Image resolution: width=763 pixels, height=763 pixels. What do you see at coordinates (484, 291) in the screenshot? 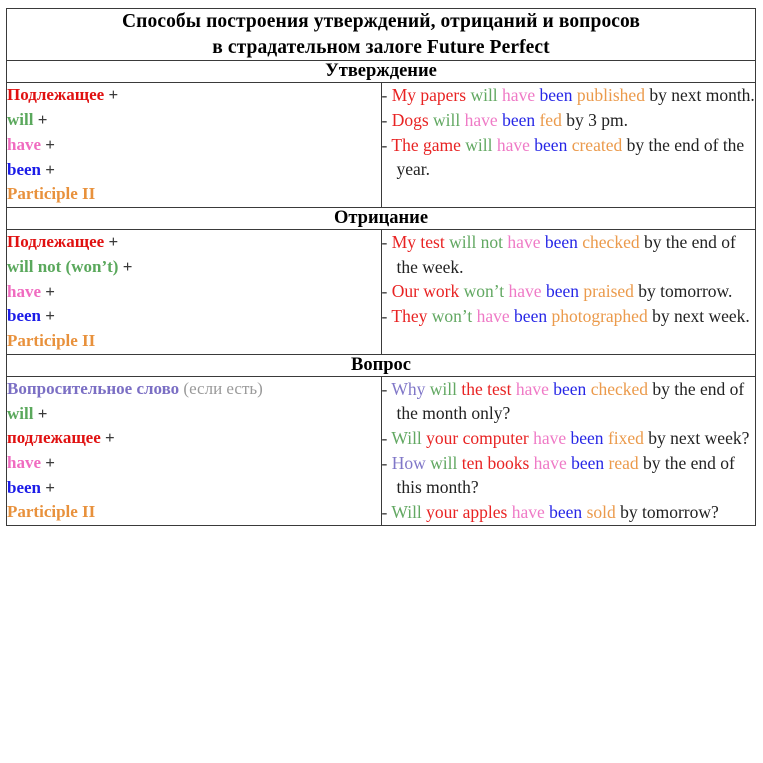
I see `example-part-will: won’t` at bounding box center [484, 291].